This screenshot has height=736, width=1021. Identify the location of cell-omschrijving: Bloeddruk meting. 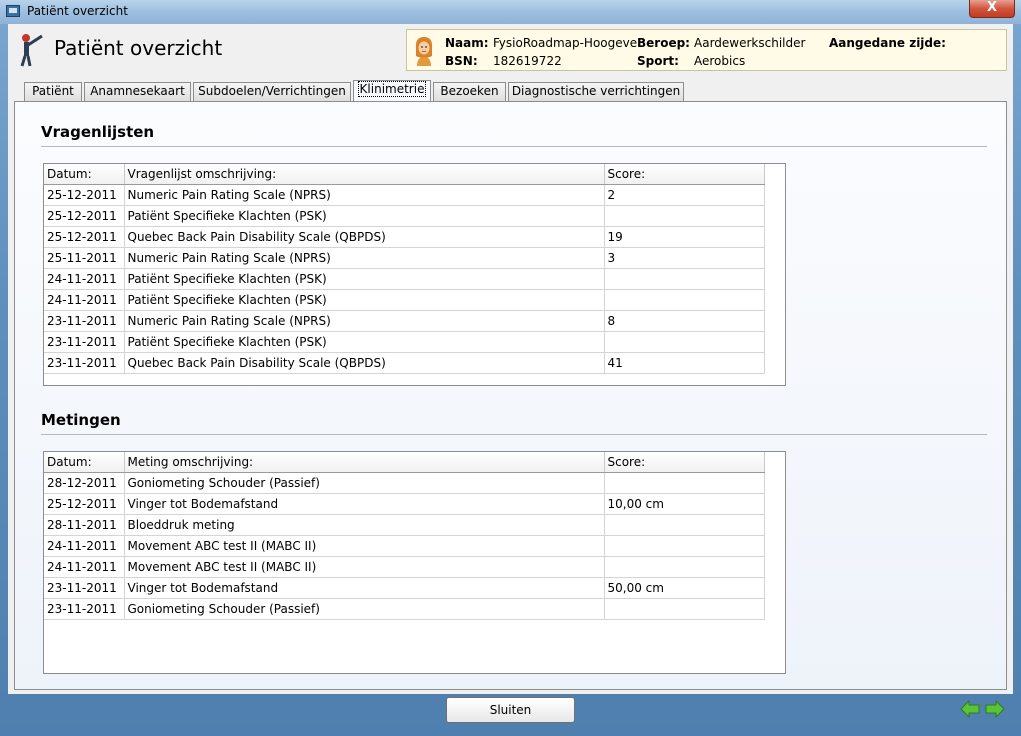
(364, 525).